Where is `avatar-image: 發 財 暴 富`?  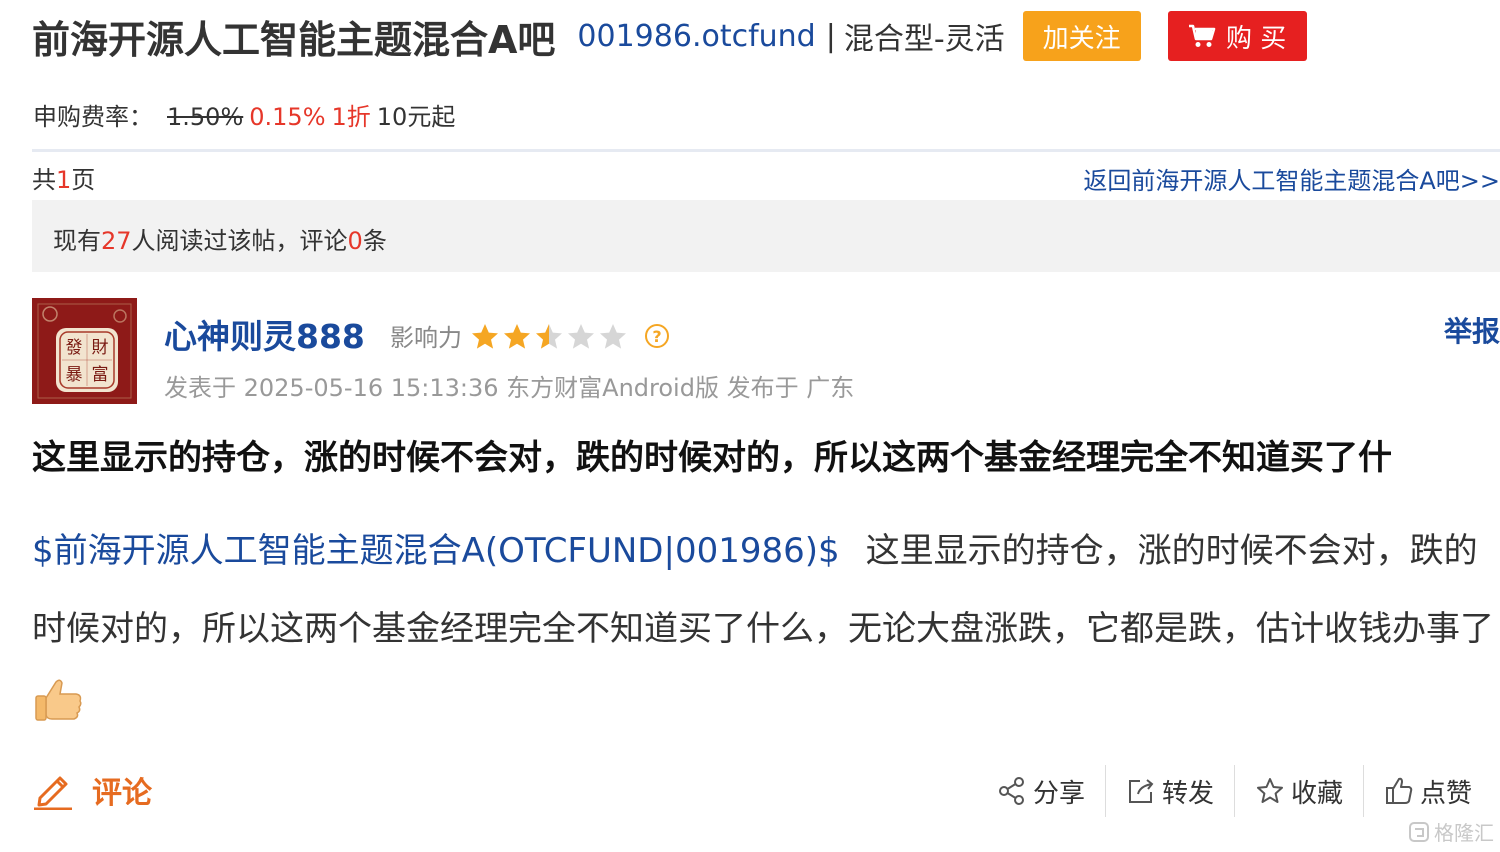
avatar-image: 發 財 暴 富 is located at coordinates (84, 351).